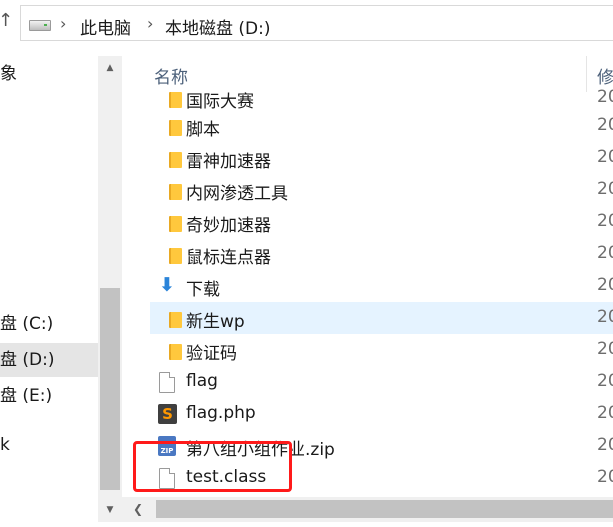  Describe the element at coordinates (110, 510) in the screenshot. I see `scroll-down-icon: ▼` at that location.